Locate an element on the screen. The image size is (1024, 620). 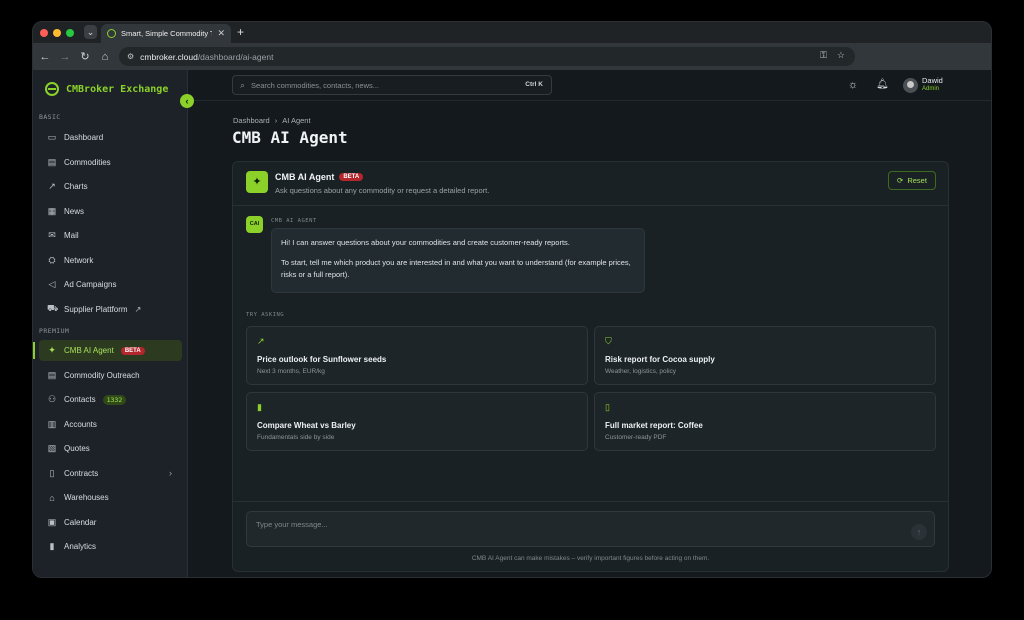
sidebar-item-label: News is located at coordinates (74, 211).